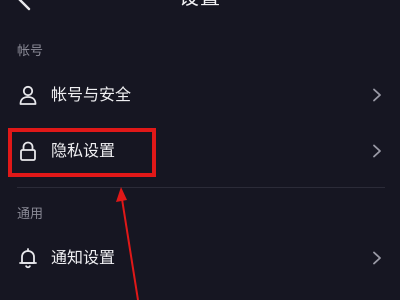 Image resolution: width=400 pixels, height=300 pixels. I want to click on page-title: 设置, so click(200, 5).